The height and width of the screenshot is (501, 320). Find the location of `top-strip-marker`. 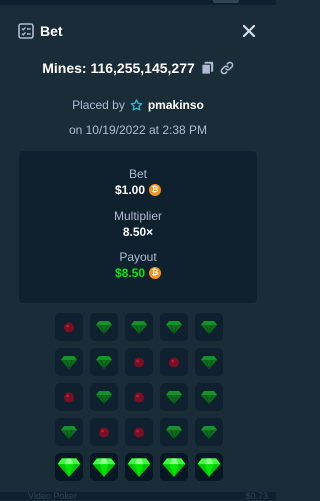

top-strip-marker is located at coordinates (226, 1).